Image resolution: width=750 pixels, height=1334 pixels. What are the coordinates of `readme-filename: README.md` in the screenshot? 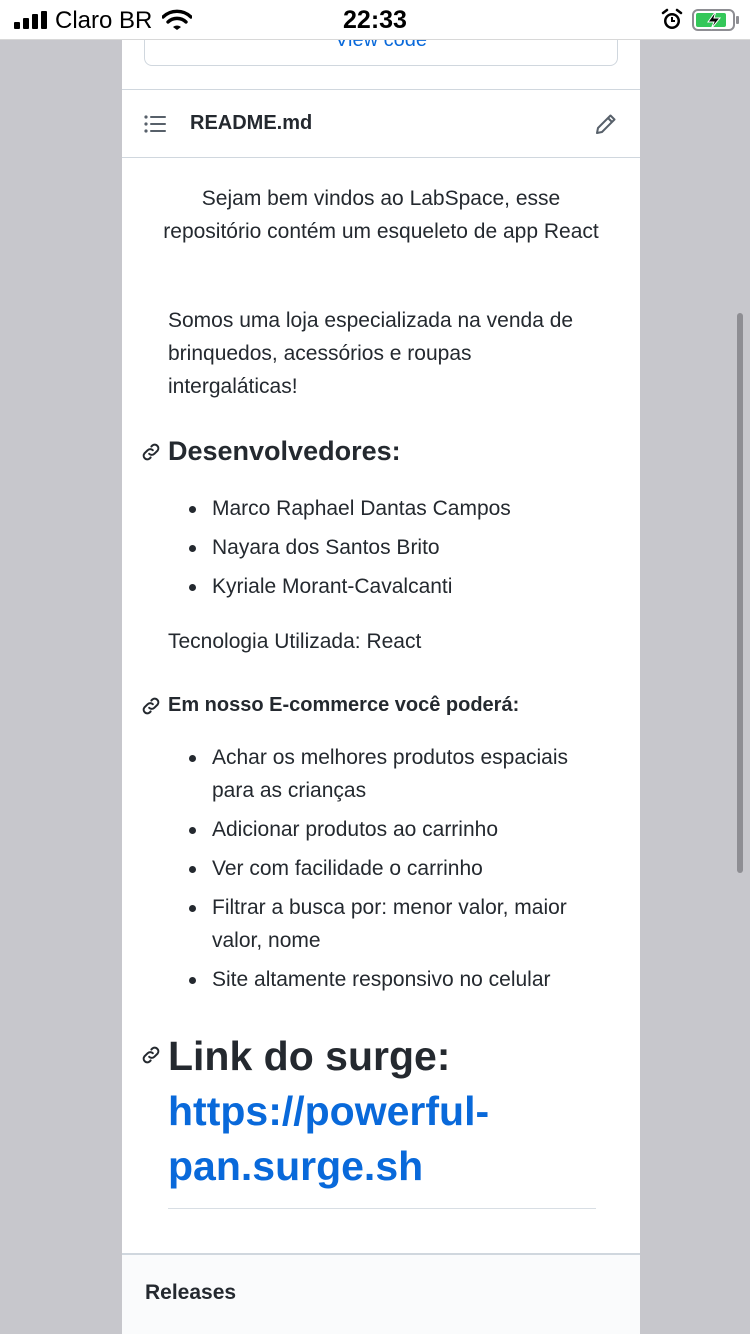 It's located at (251, 123).